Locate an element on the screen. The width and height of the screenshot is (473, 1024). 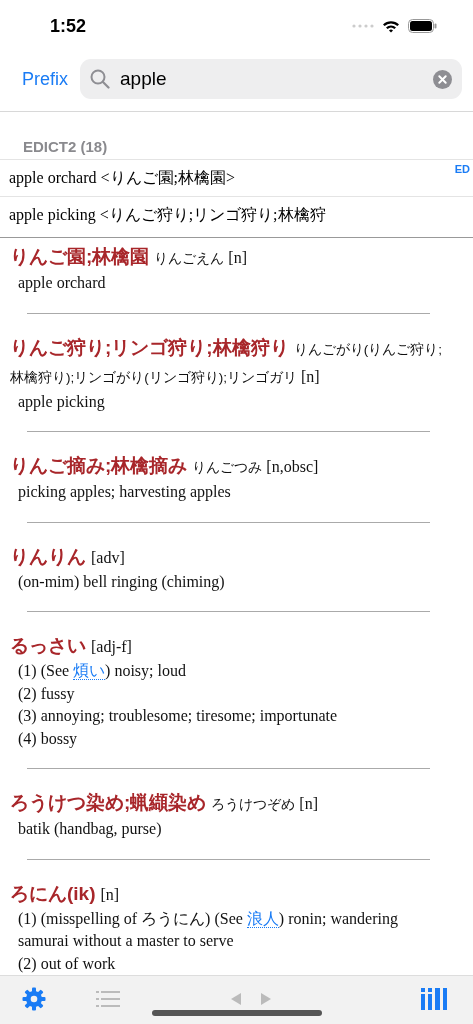
definition: (1) (See 煩い) noisy; loud is located at coordinates (102, 671).